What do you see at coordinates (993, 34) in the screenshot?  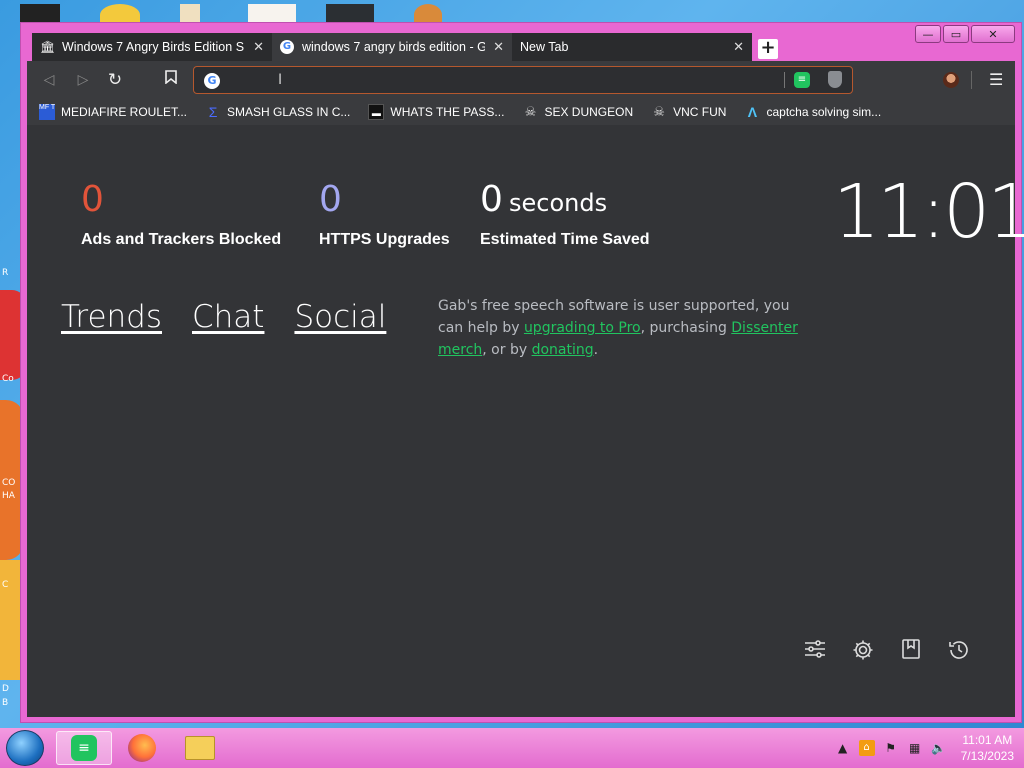 I see `close-window-button: ✕` at bounding box center [993, 34].